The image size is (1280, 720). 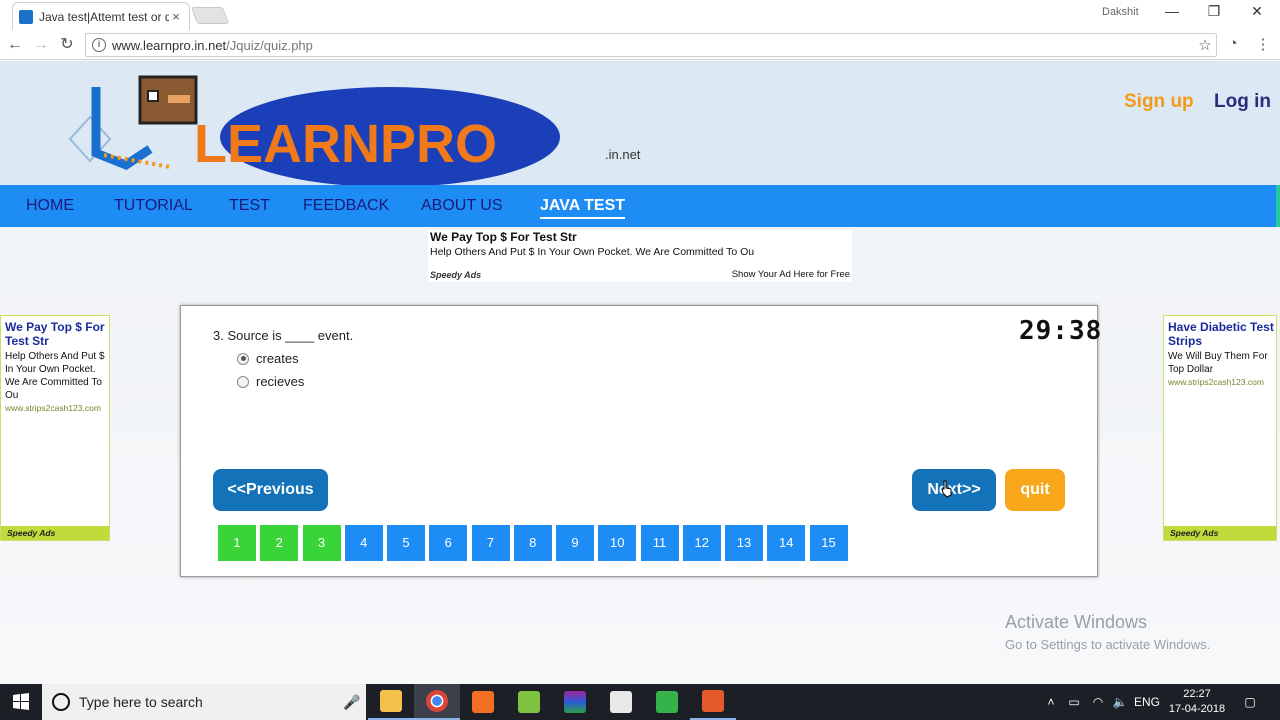 What do you see at coordinates (828, 543) in the screenshot?
I see `question-page-15: 15` at bounding box center [828, 543].